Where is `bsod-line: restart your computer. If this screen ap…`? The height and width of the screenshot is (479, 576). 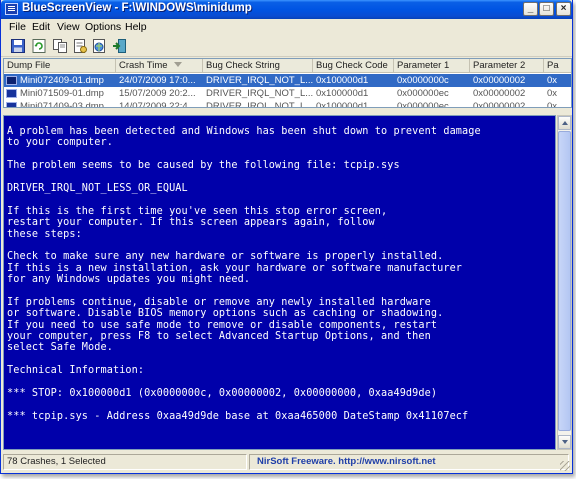
bsod-line: restart your computer. If this screen ap… is located at coordinates (191, 223).